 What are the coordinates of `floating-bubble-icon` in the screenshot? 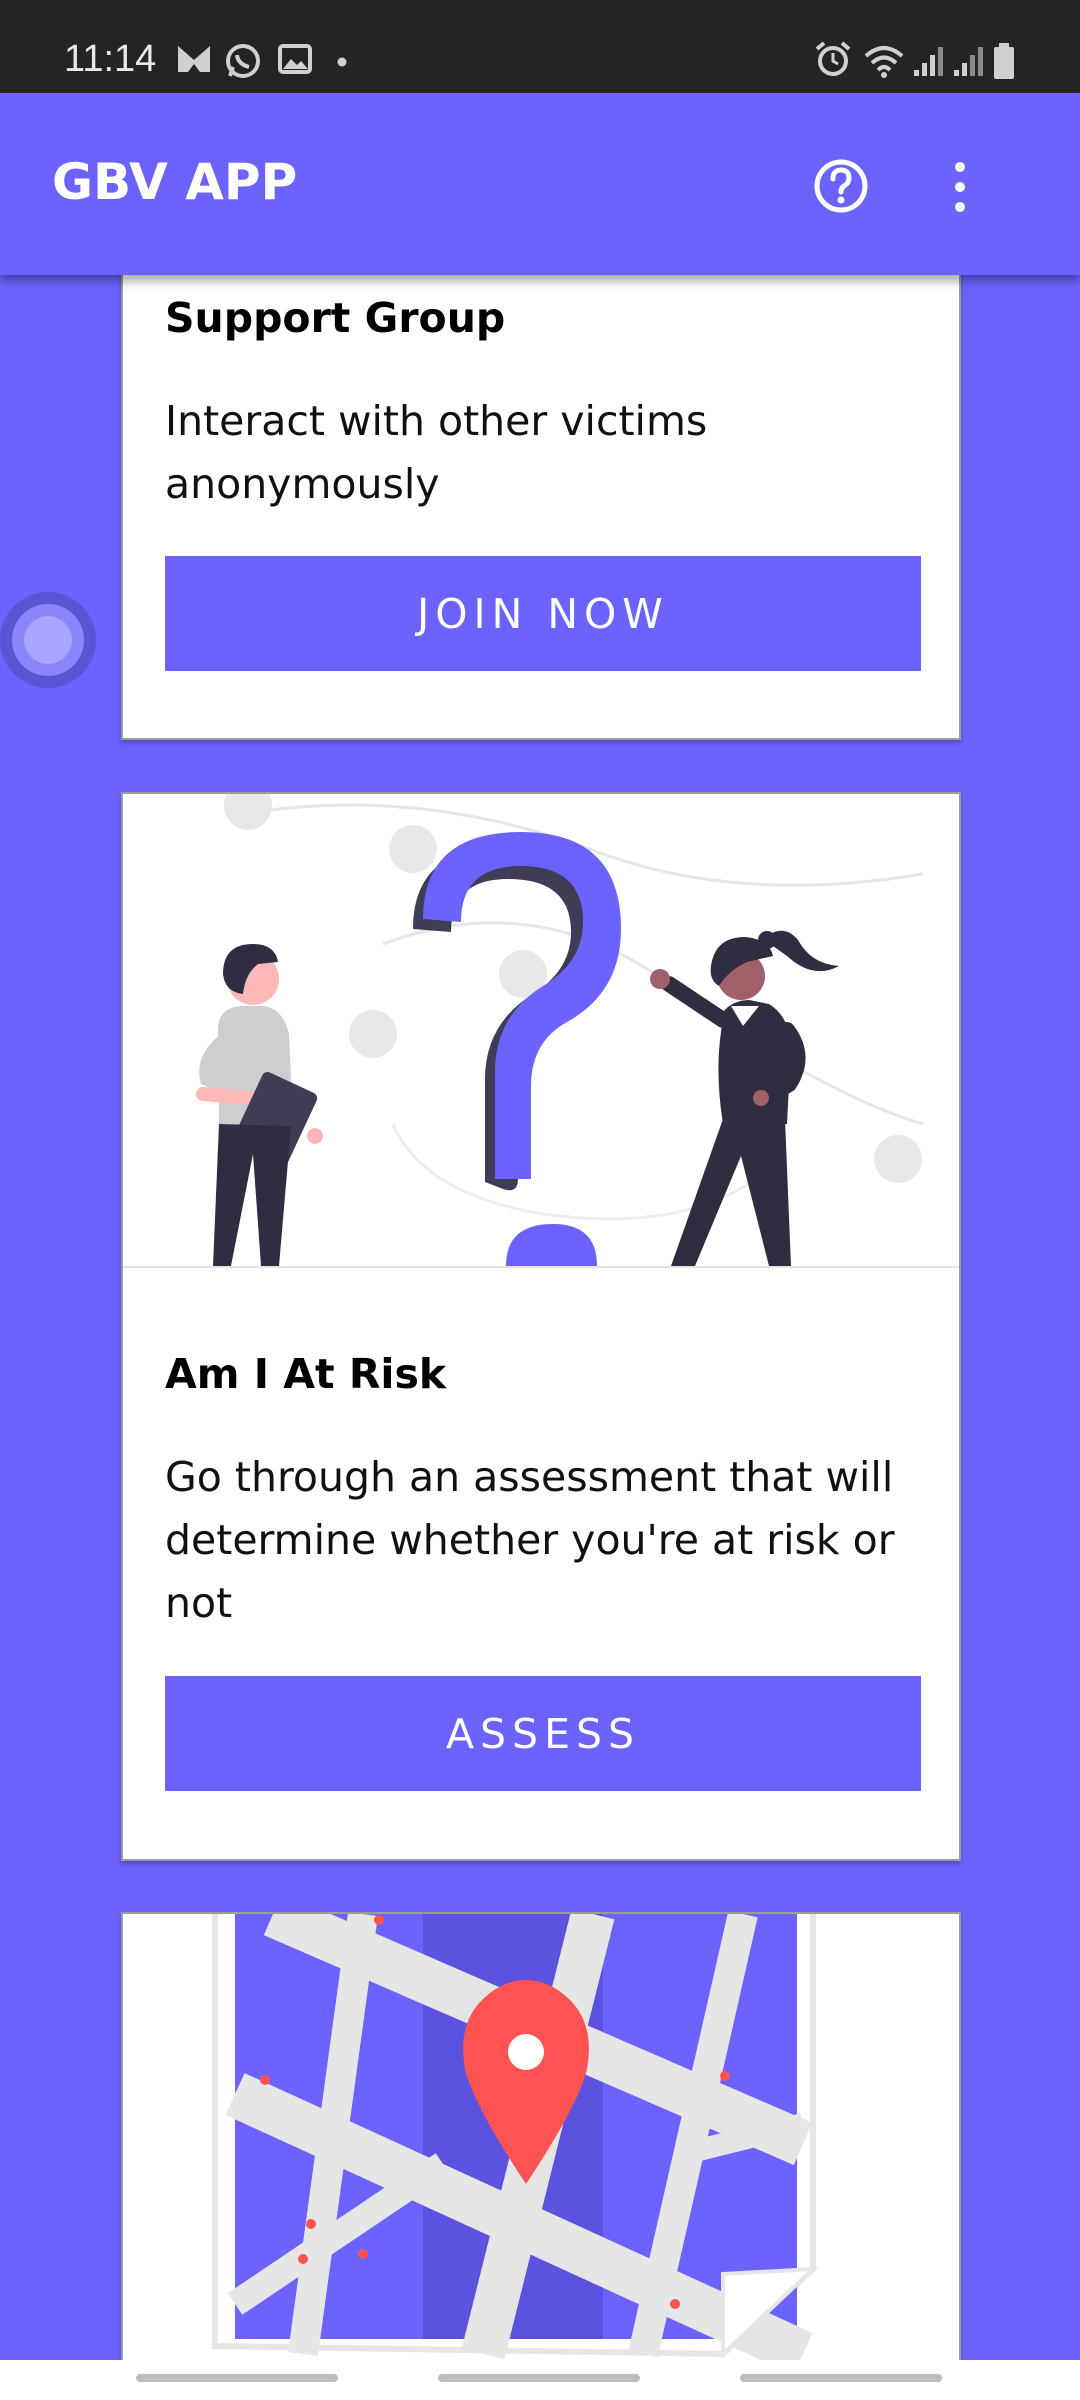 It's located at (50, 640).